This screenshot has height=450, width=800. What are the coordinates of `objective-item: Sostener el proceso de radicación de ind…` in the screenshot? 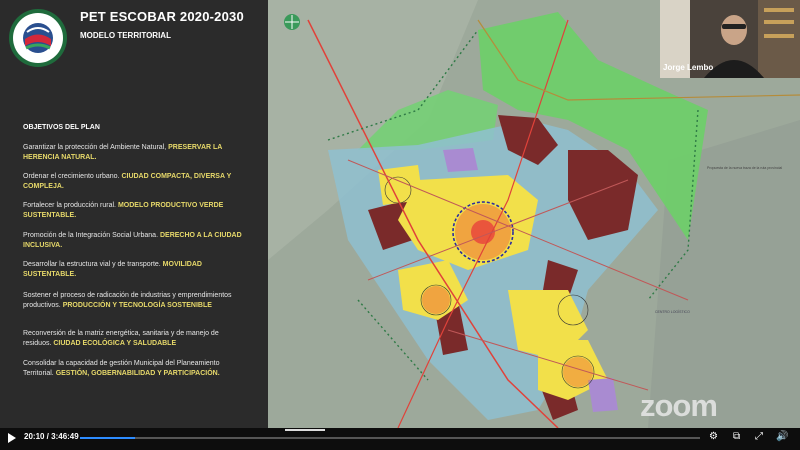 It's located at (127, 300).